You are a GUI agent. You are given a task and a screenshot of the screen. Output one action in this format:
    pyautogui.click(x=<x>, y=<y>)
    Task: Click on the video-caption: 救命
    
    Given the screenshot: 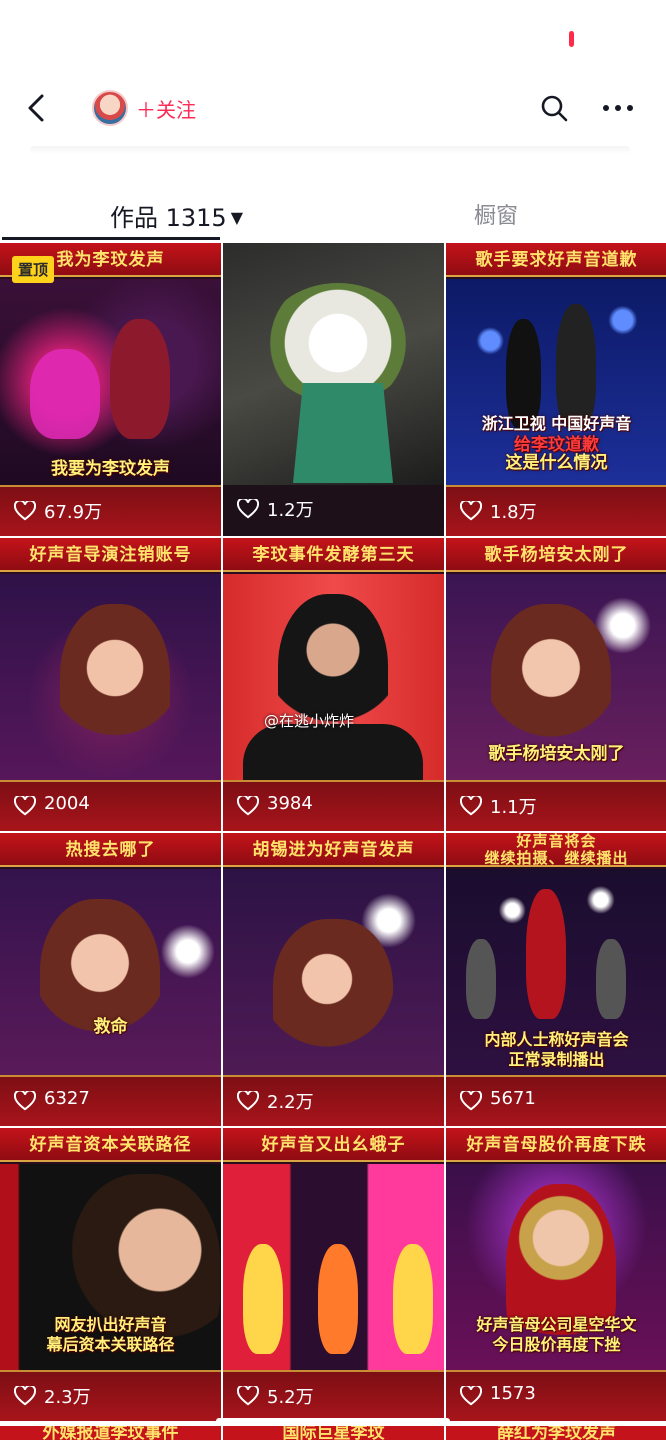 What is the action you would take?
    pyautogui.click(x=110, y=1027)
    